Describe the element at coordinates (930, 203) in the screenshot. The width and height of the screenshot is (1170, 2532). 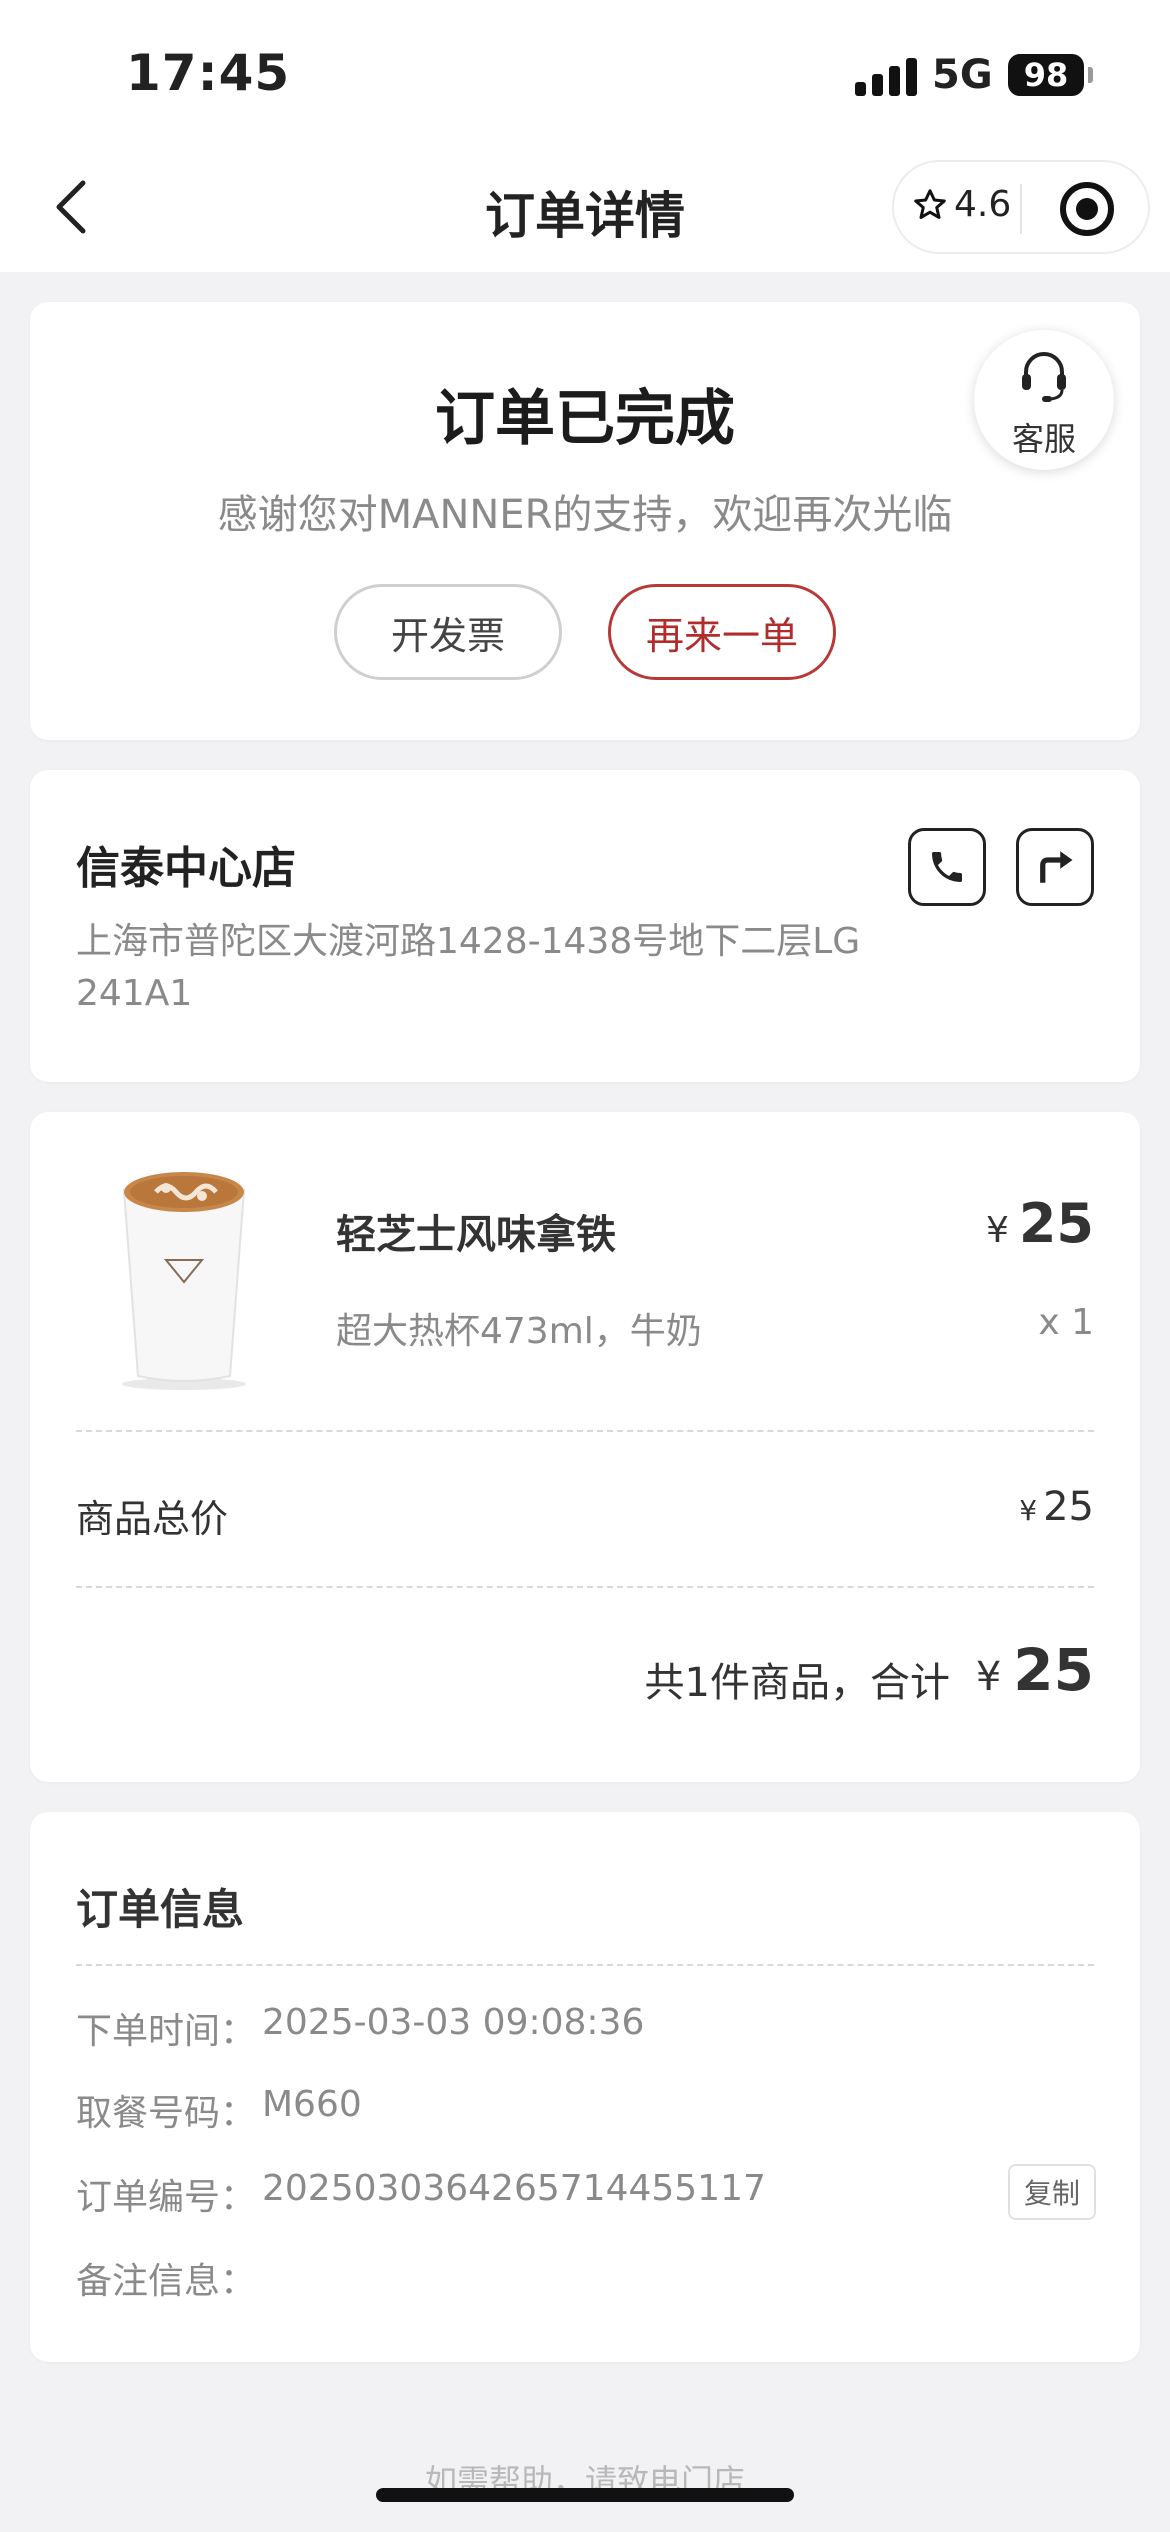
I see `star-icon` at that location.